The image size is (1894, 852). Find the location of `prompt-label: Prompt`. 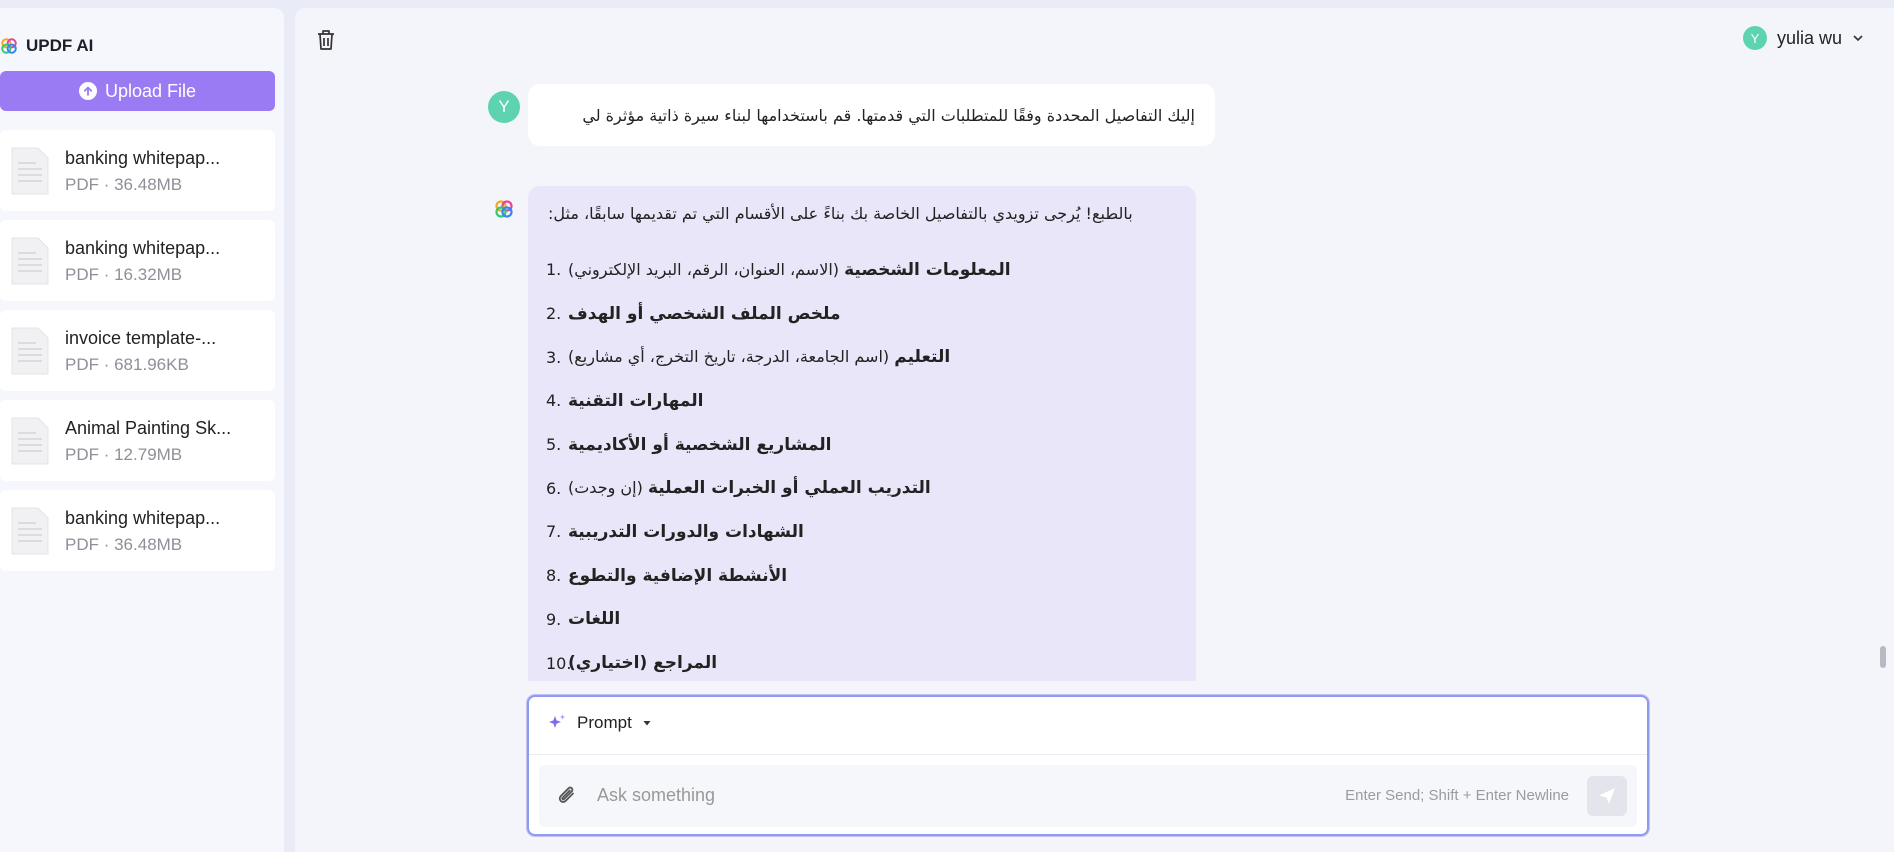

prompt-label: Prompt is located at coordinates (604, 722).